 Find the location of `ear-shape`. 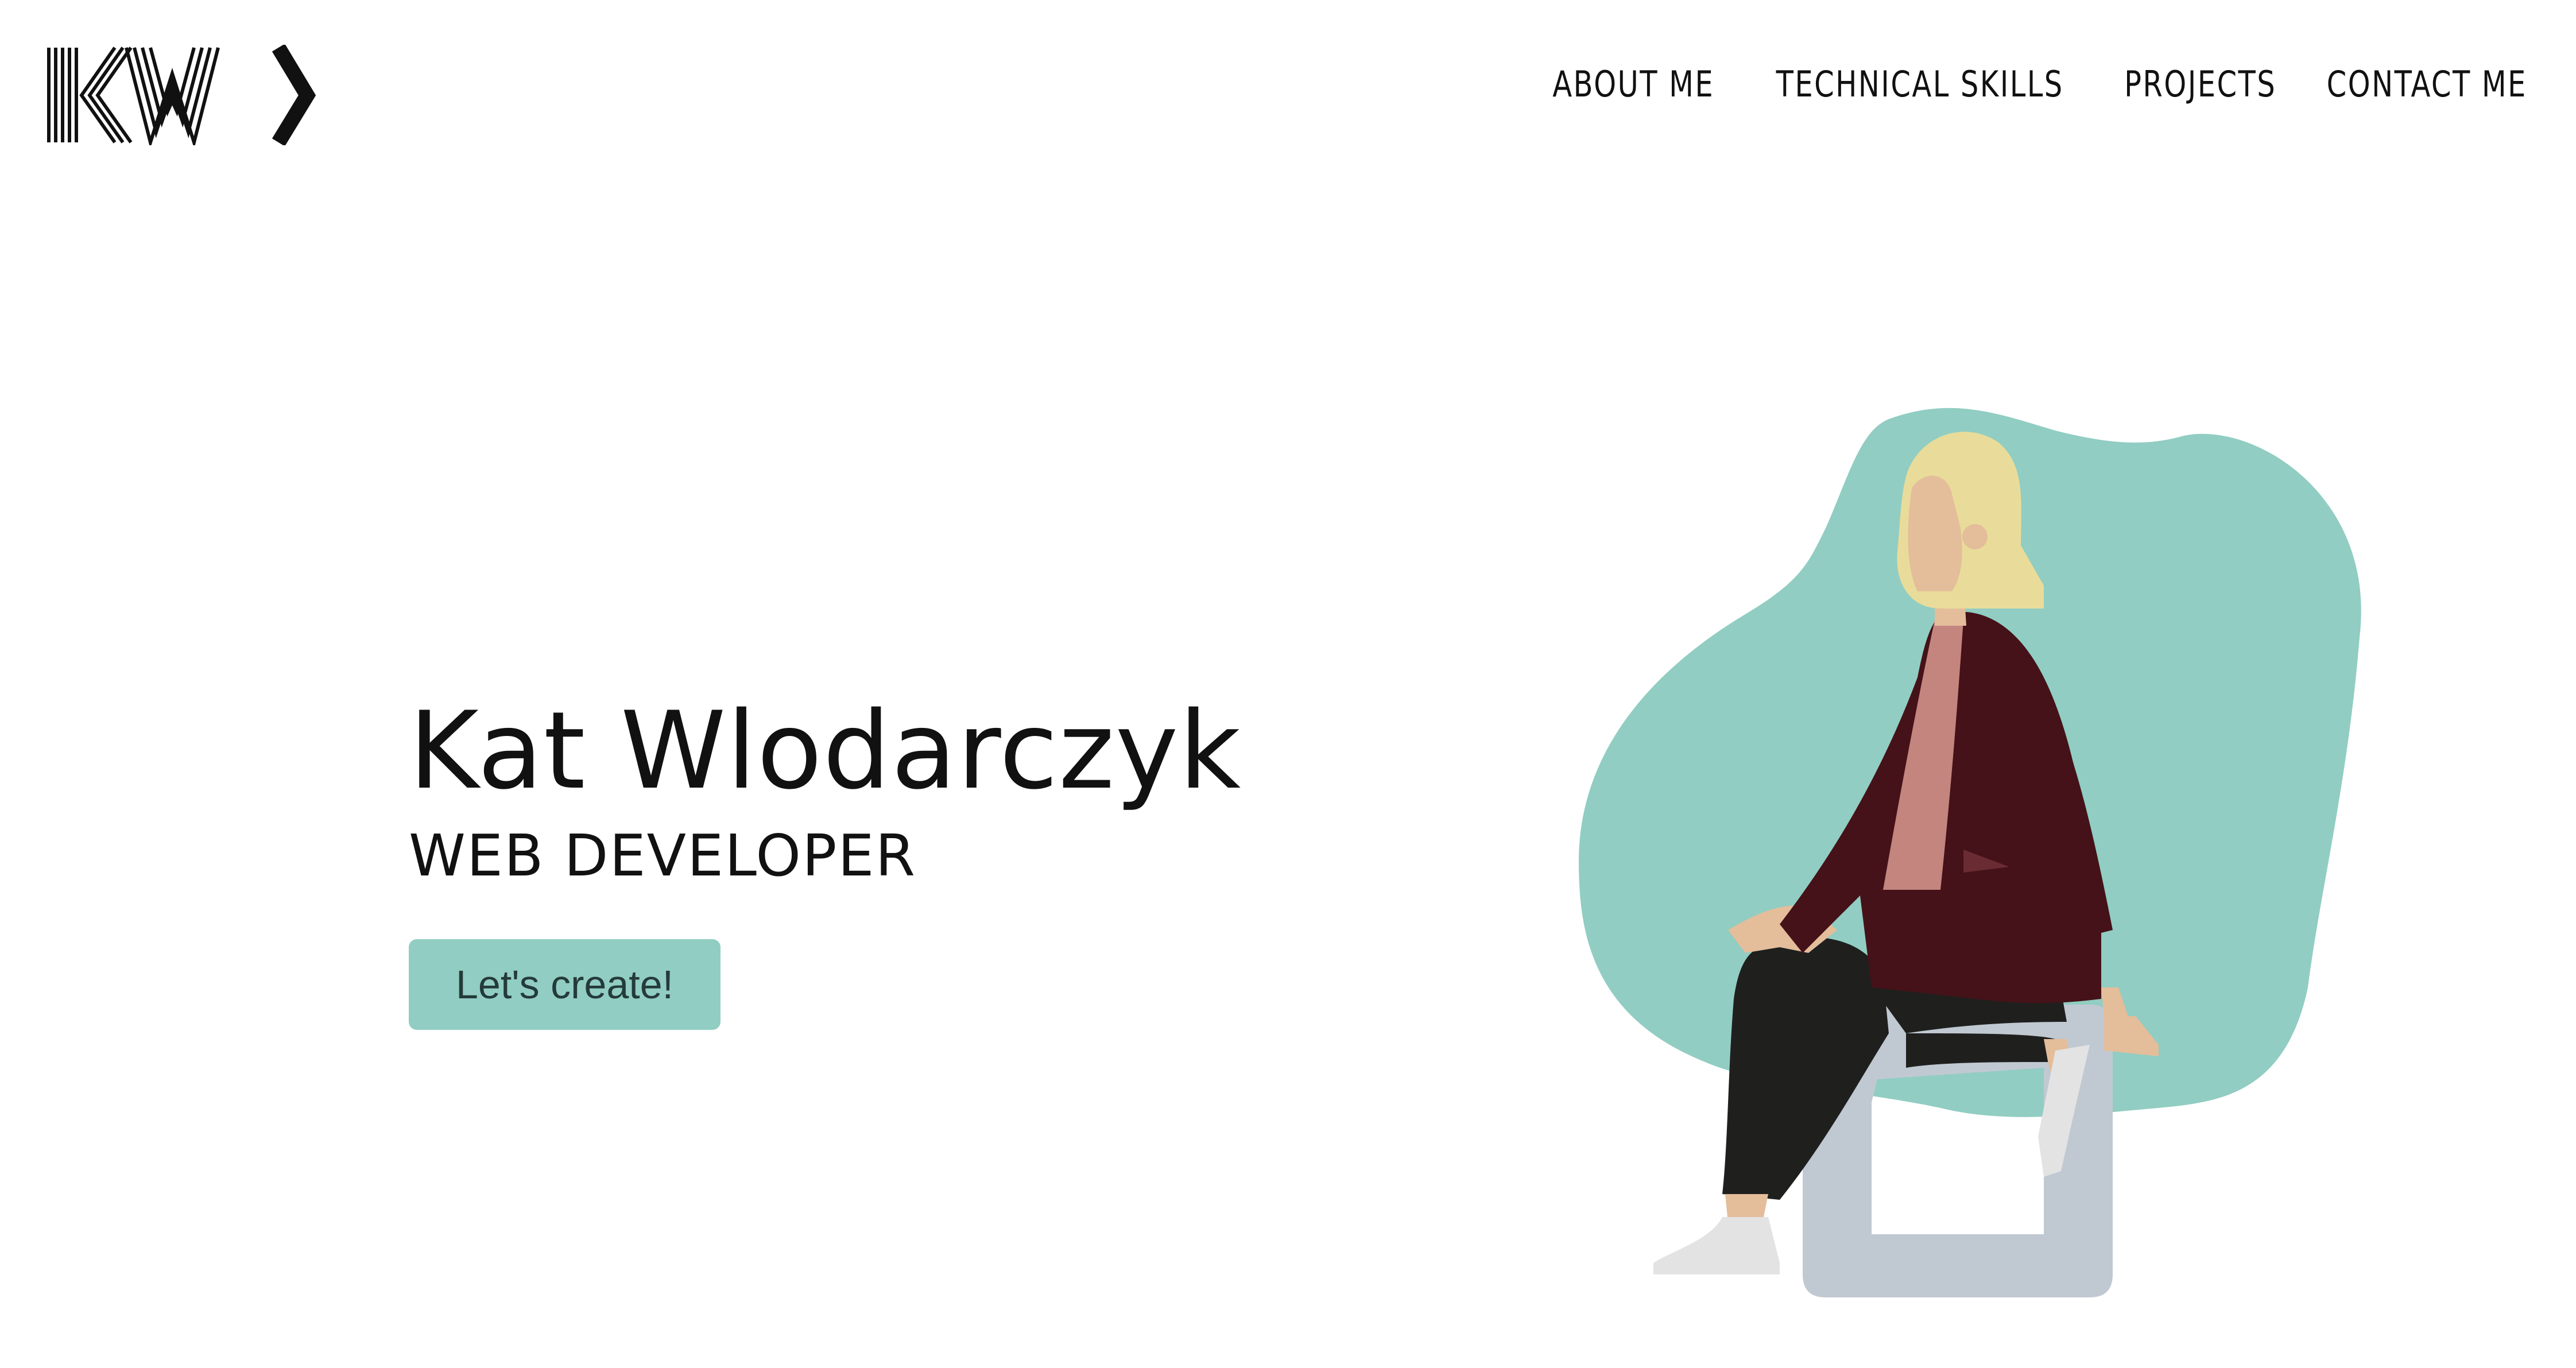

ear-shape is located at coordinates (1975, 536).